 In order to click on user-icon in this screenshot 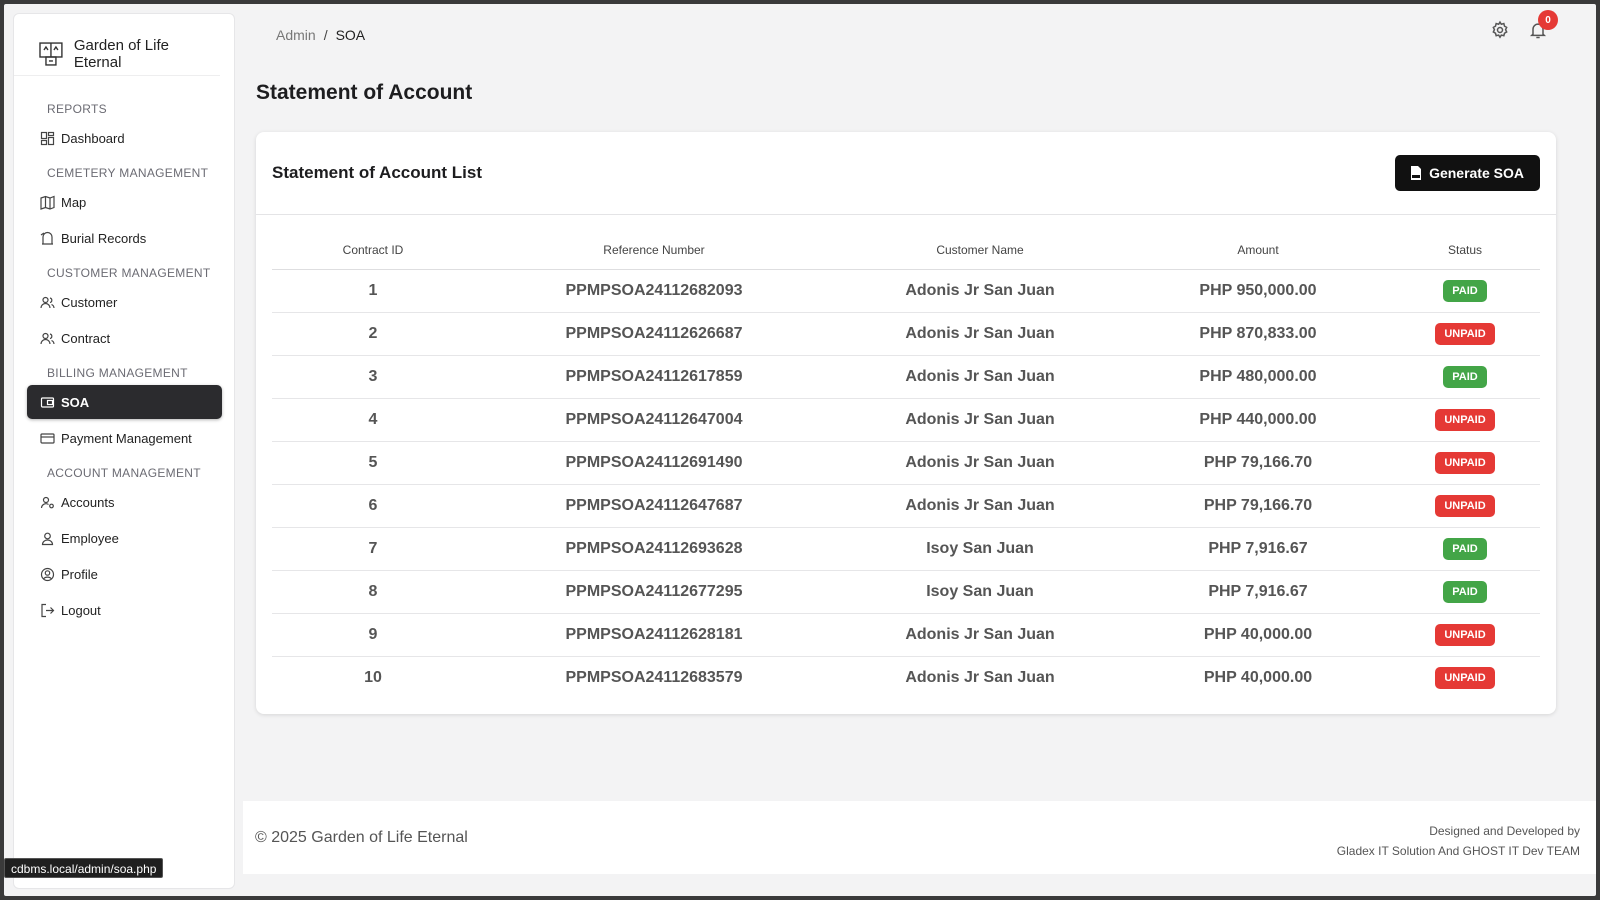, I will do `click(47, 538)`.